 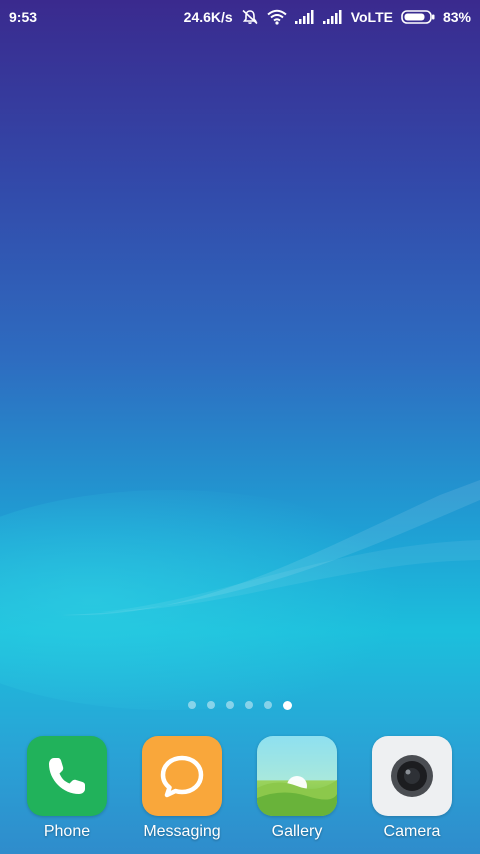 I want to click on volte-label: VoLTE, so click(x=371, y=17).